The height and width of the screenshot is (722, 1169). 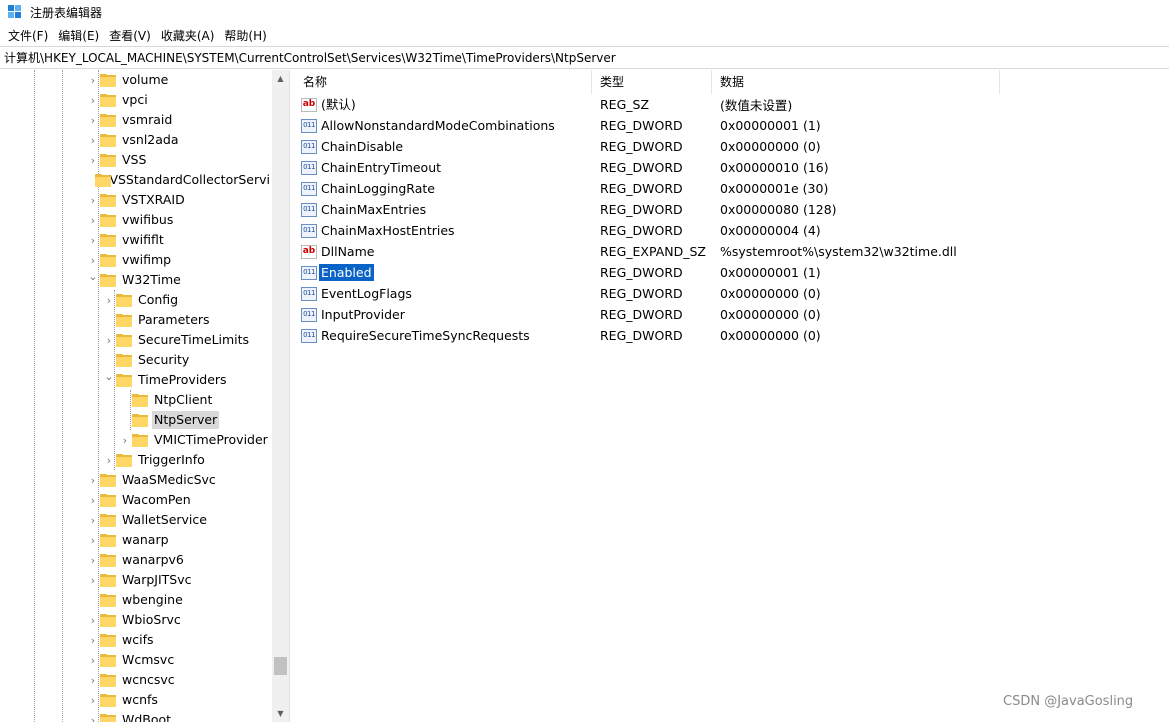 I want to click on tree-item: › WbioSrvc, so click(x=136, y=620).